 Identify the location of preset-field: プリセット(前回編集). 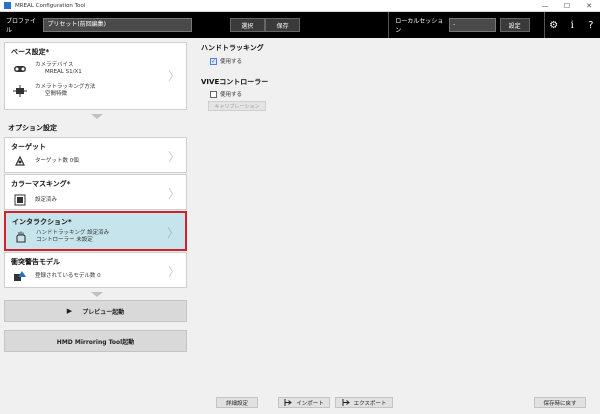
(117, 25).